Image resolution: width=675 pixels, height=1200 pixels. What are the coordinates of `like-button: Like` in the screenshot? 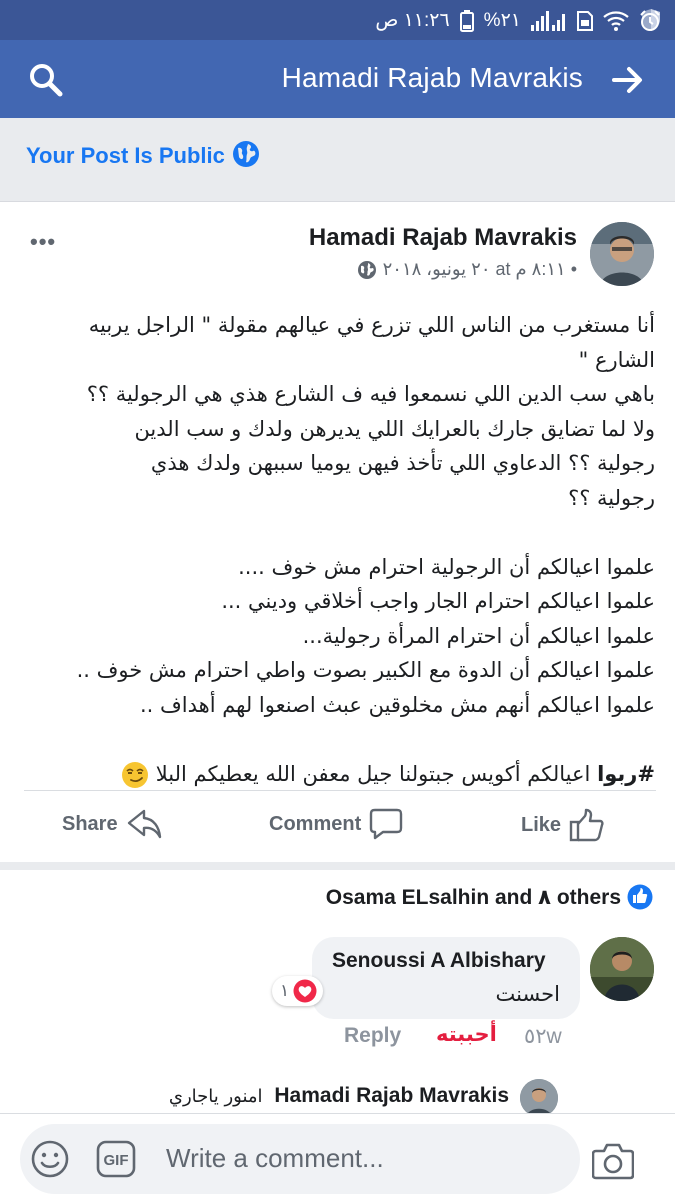 It's located at (563, 825).